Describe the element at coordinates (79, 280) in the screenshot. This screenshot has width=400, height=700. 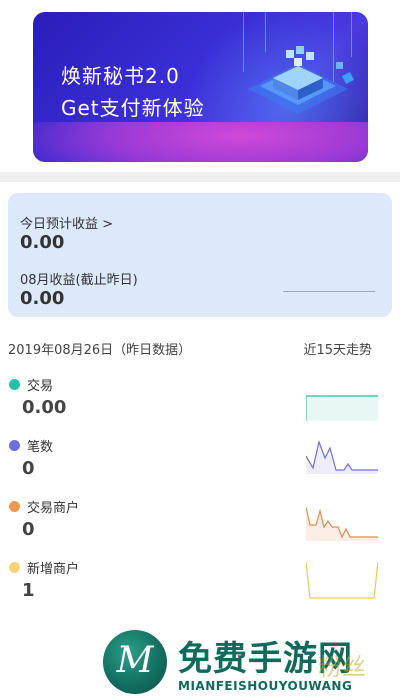
I see `month-earnings-label: 08月收益(截止昨日)` at that location.